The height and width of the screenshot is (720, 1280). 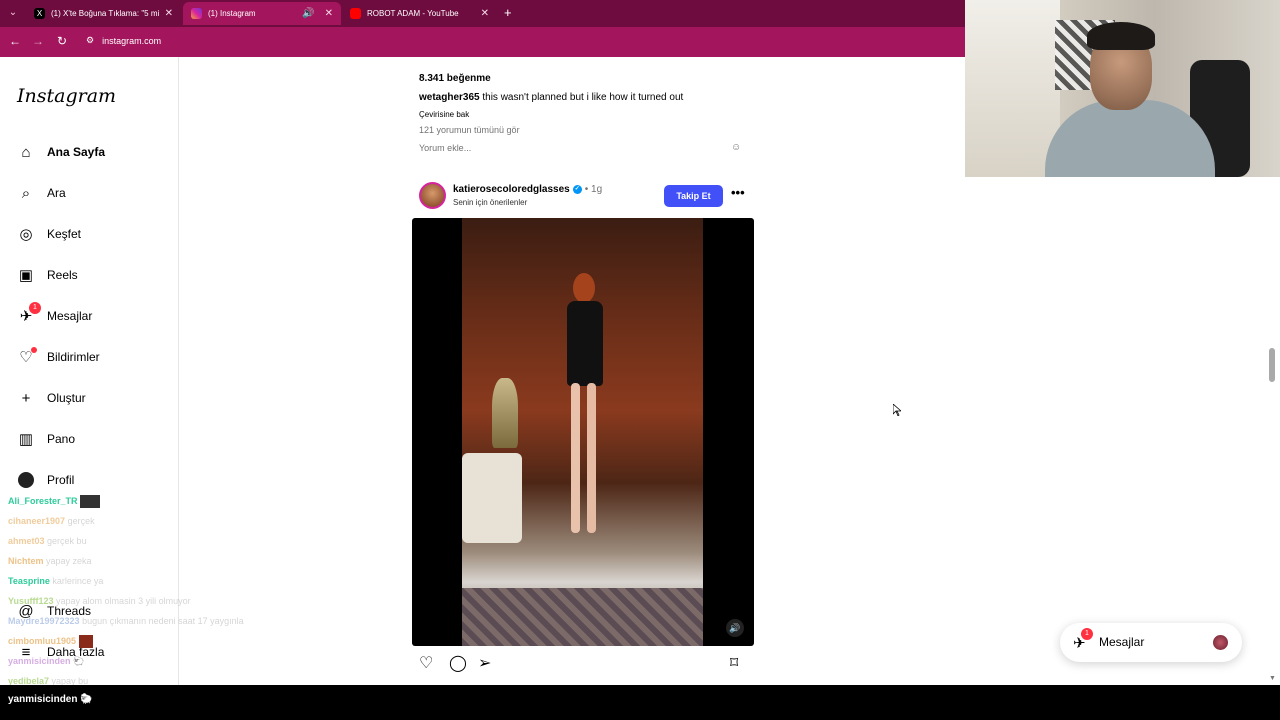 I want to click on figure-head, so click(x=584, y=288).